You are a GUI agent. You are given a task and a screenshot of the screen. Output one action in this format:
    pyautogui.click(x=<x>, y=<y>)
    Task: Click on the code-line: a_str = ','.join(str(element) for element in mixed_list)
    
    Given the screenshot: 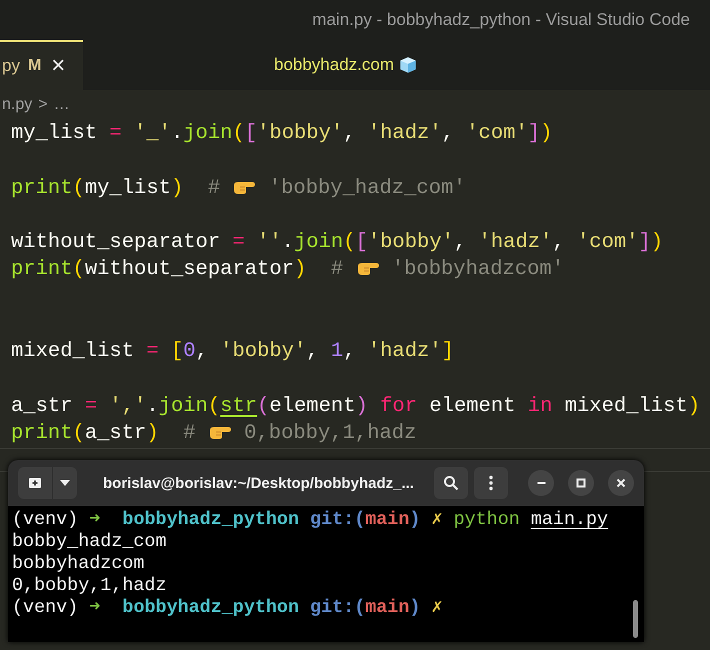 What is the action you would take?
    pyautogui.click(x=356, y=407)
    